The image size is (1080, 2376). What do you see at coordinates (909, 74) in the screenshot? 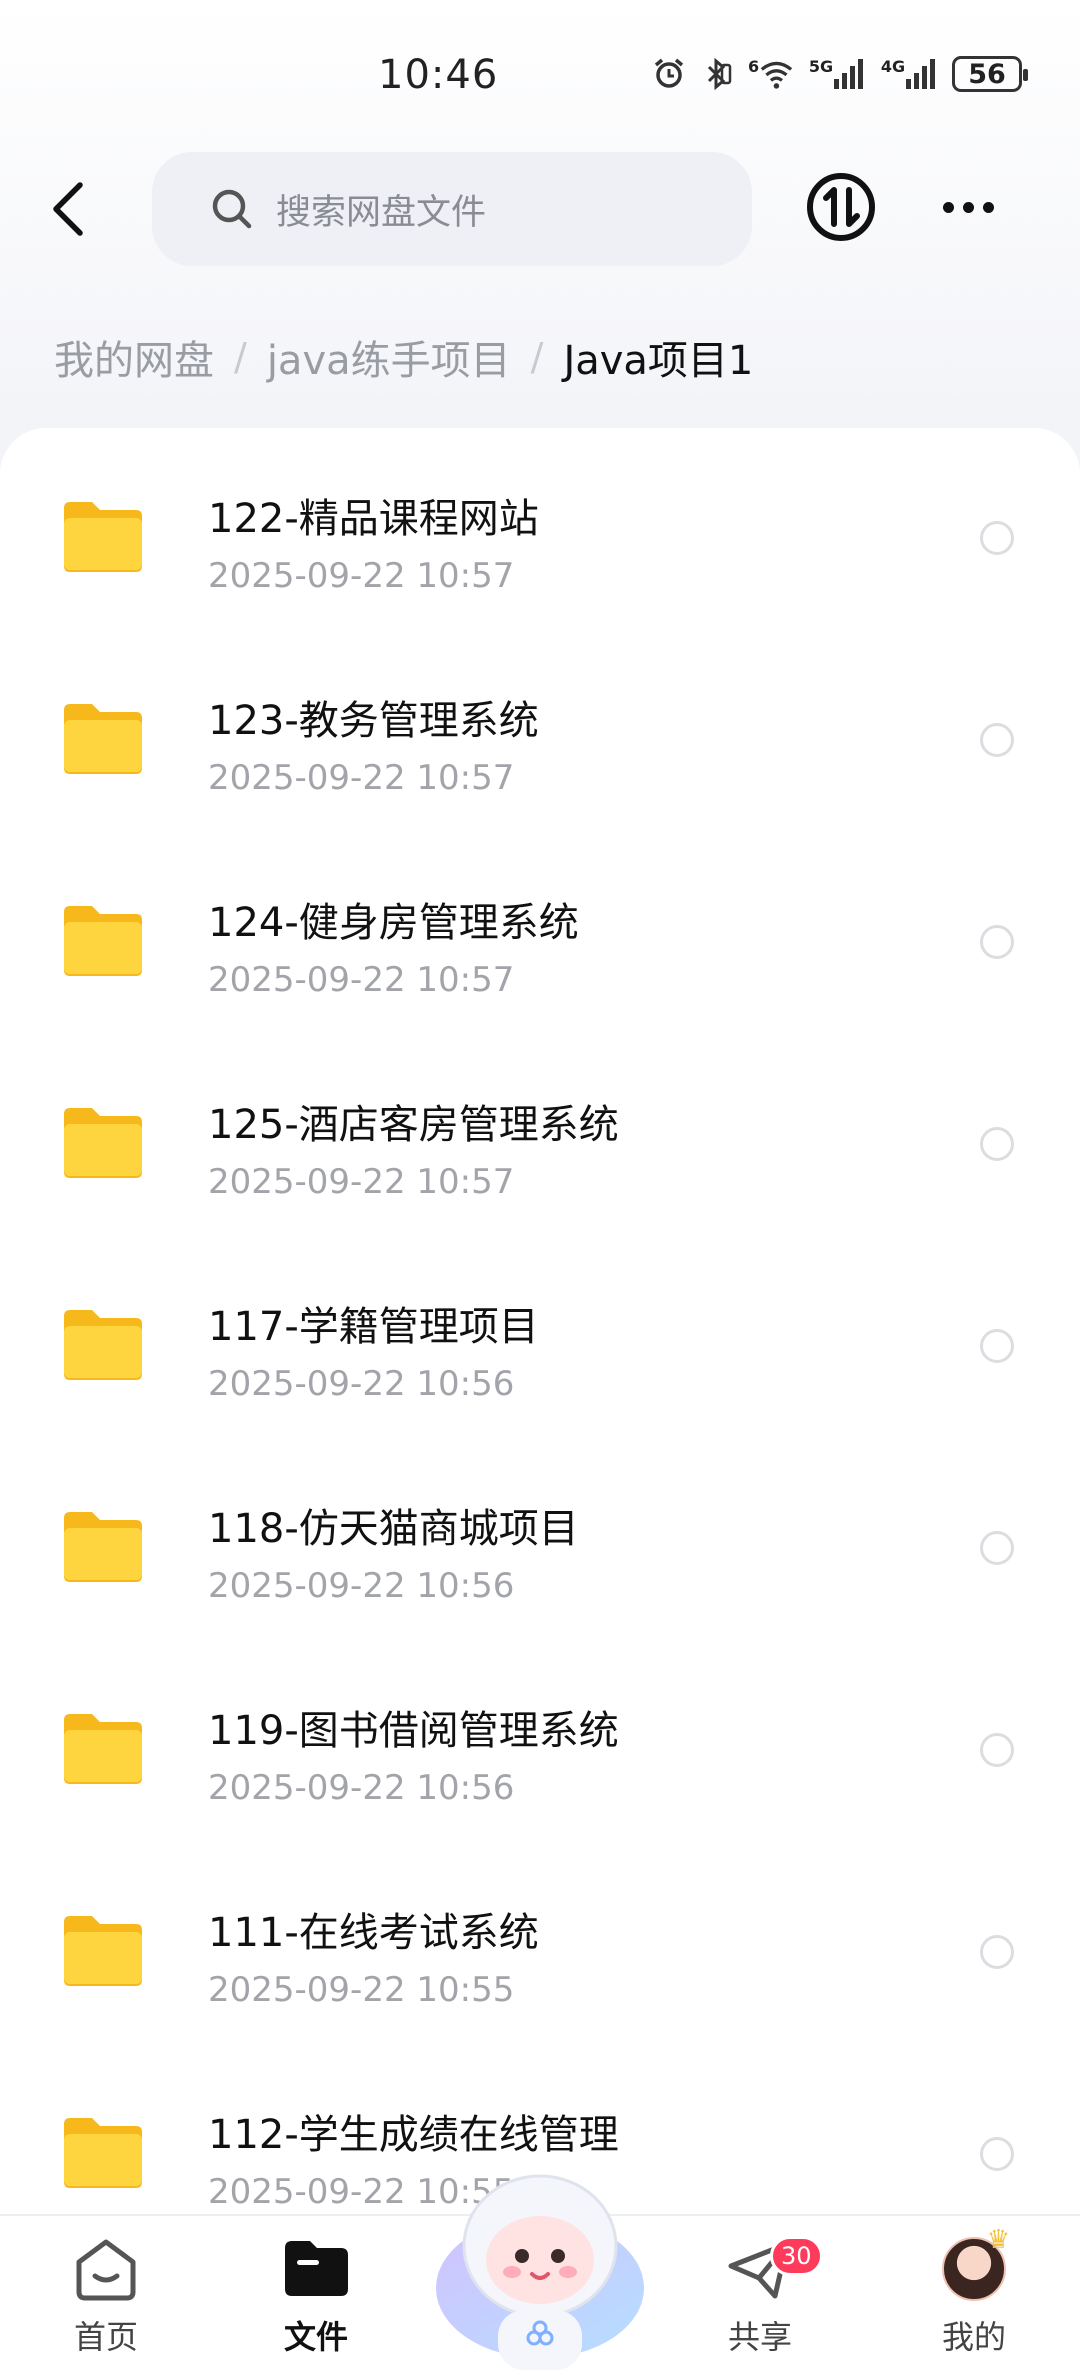
I see `signal-4g-icon: 4G` at bounding box center [909, 74].